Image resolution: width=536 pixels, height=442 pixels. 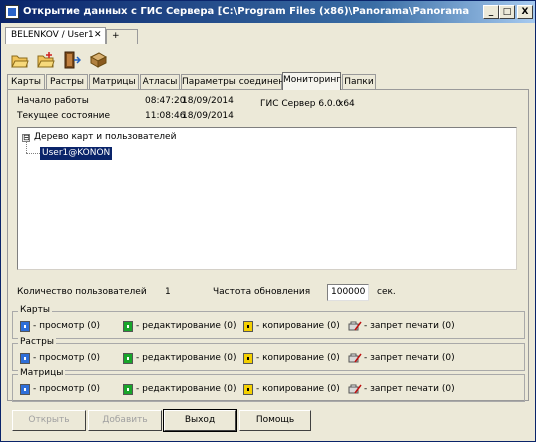 I want to click on tab-folders: Папки, so click(x=359, y=82).